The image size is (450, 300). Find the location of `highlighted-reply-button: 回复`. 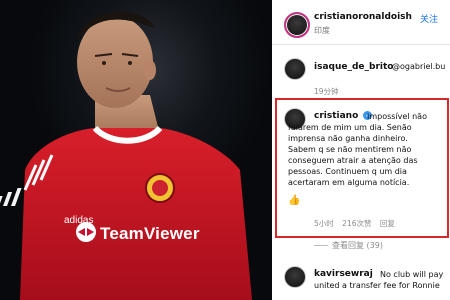

highlighted-reply-button: 回复 is located at coordinates (387, 223).